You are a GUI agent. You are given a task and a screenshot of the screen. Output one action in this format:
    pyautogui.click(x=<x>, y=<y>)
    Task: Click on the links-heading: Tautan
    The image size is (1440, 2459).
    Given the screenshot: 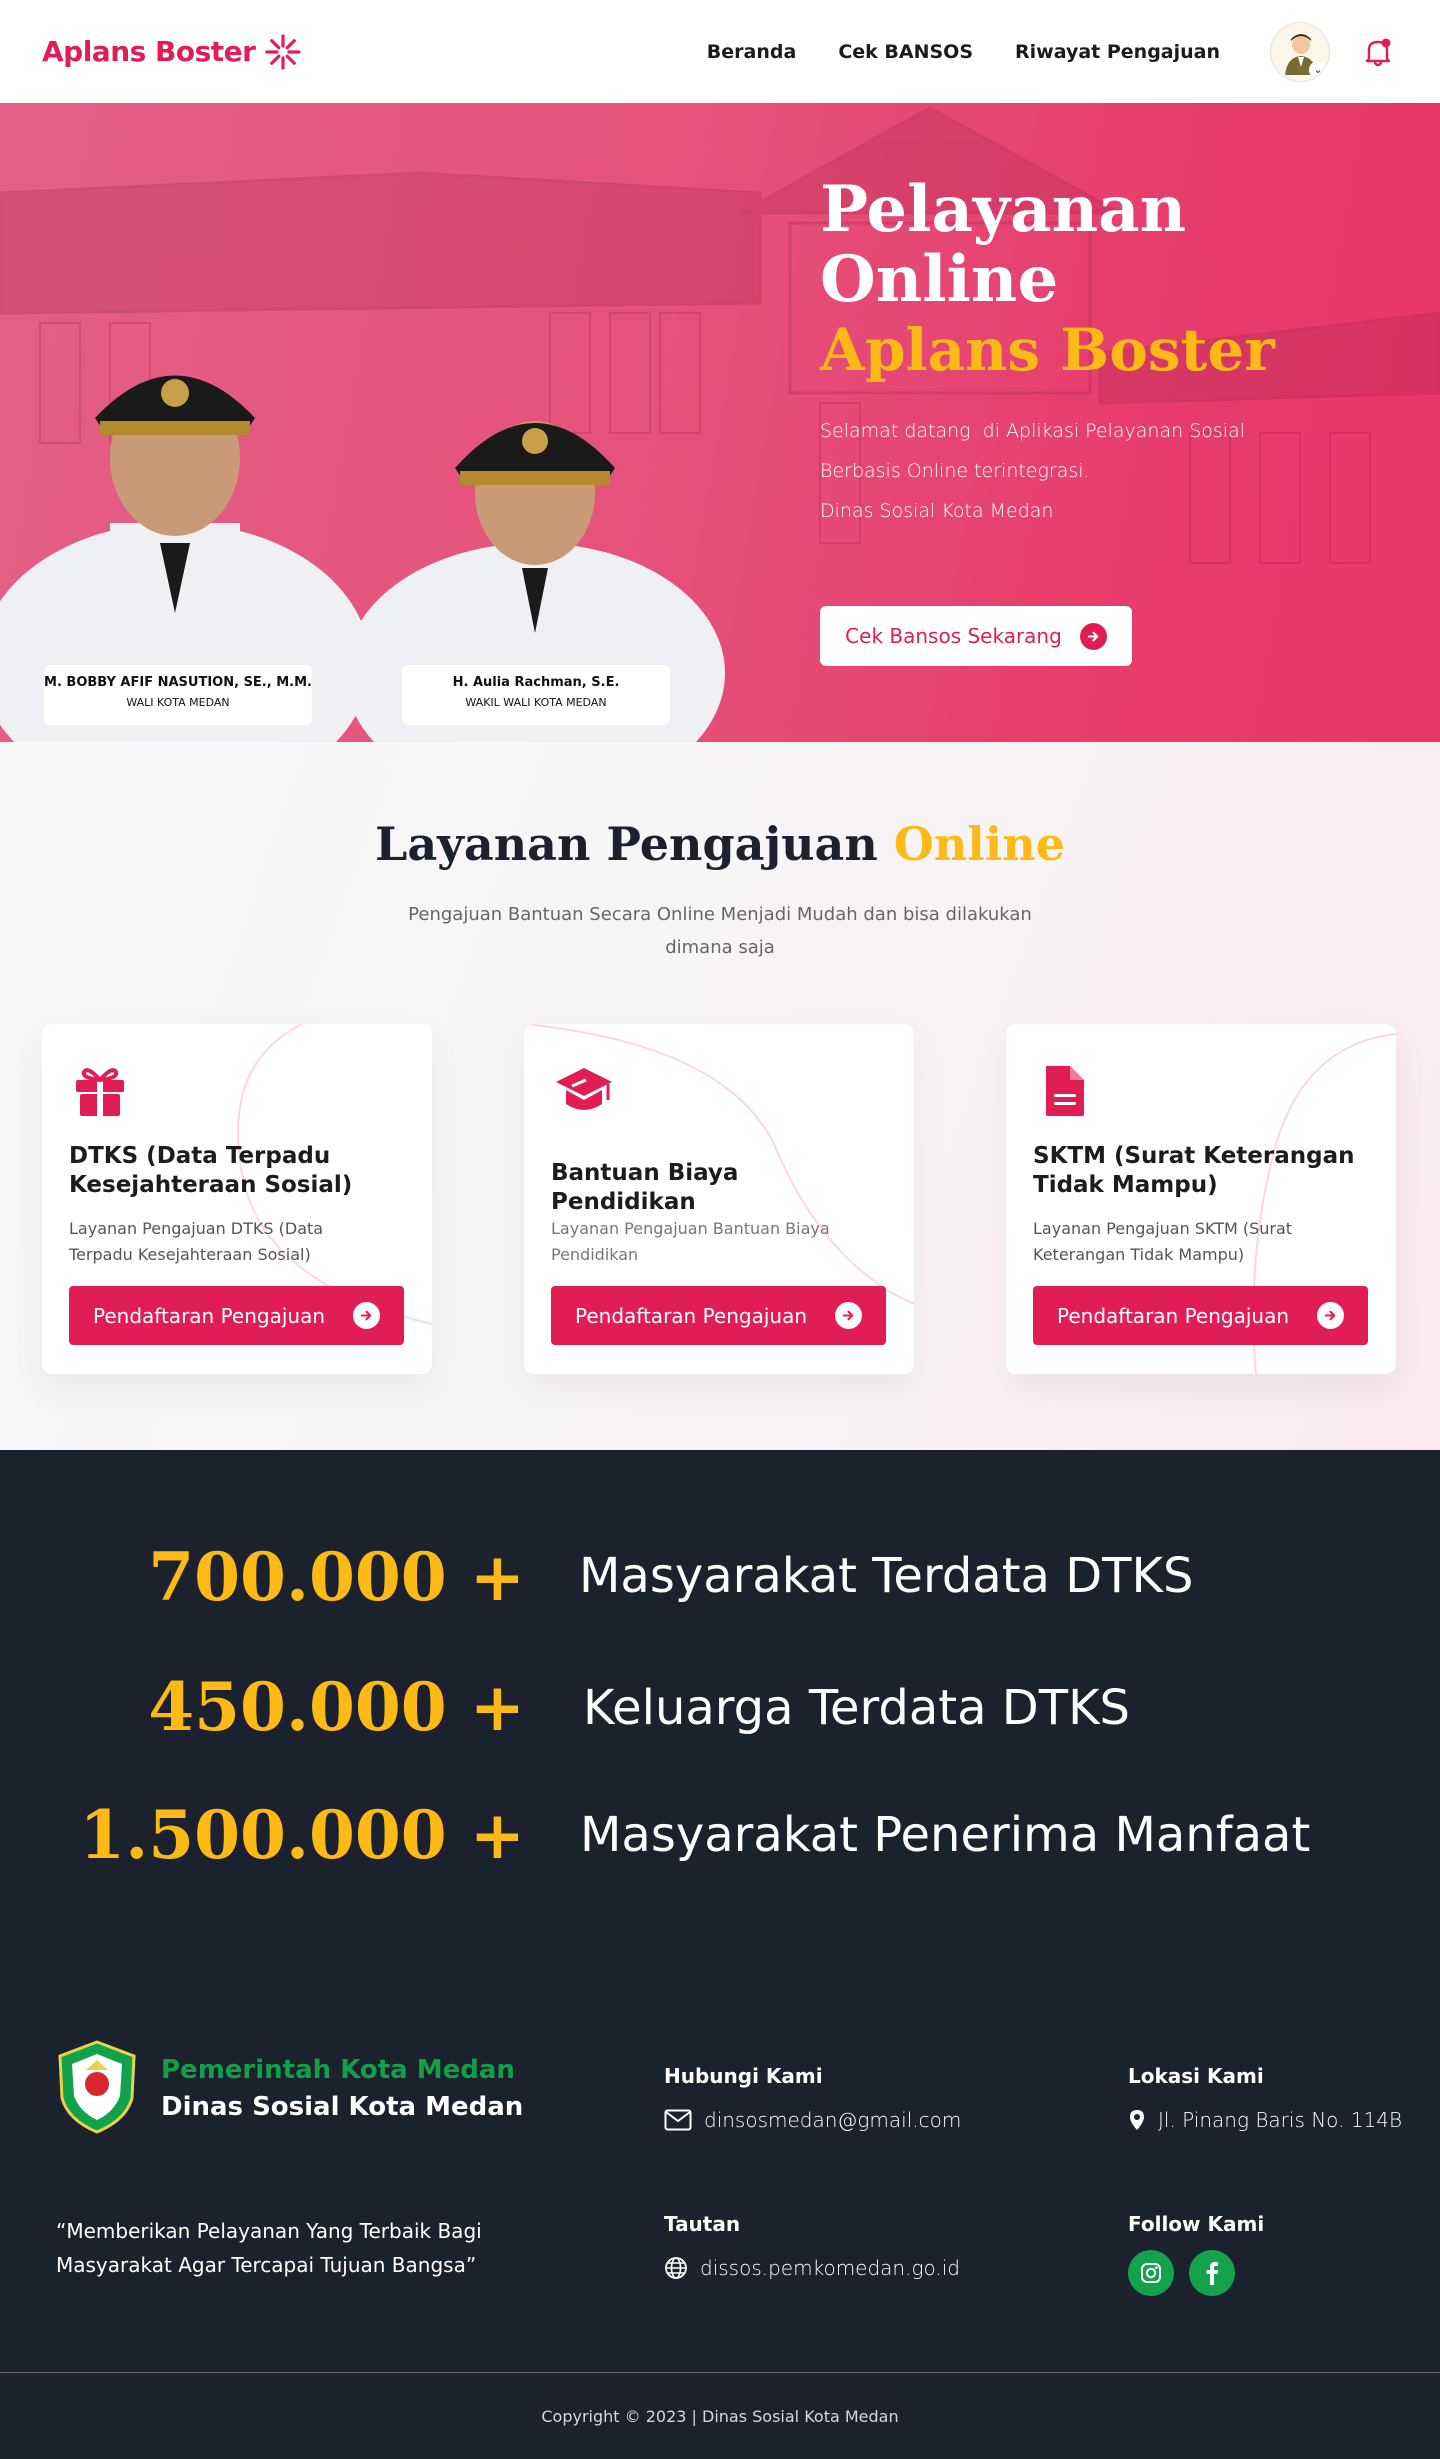 What is the action you would take?
    pyautogui.click(x=702, y=2224)
    